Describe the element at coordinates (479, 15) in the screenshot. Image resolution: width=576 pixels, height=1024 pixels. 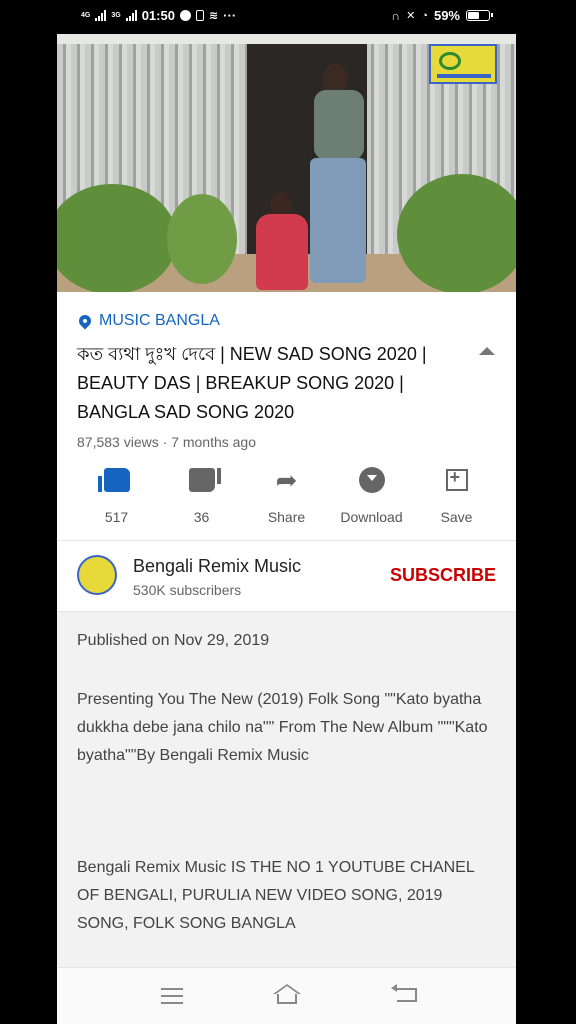
I see `battery-icon` at that location.